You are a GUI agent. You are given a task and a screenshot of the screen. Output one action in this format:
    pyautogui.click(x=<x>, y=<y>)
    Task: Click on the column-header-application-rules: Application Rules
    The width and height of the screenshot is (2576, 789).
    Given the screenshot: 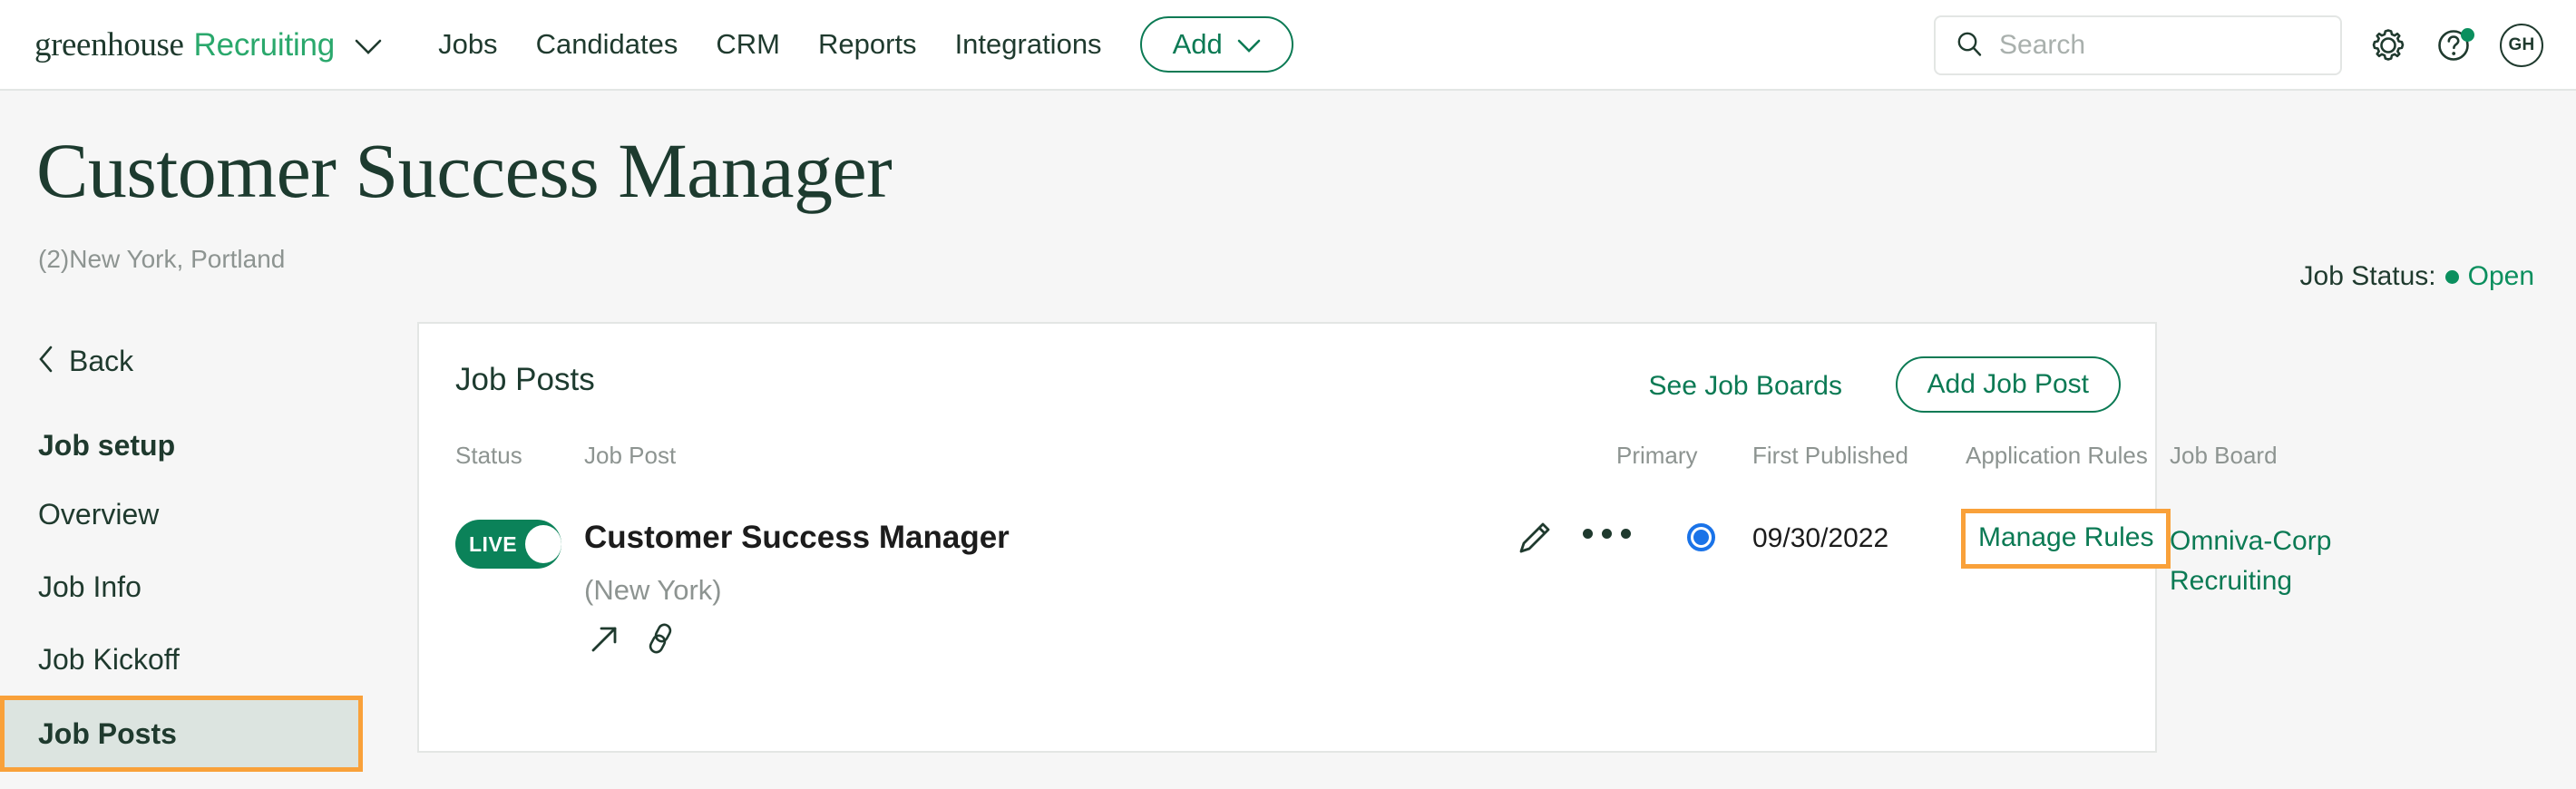 What is the action you would take?
    pyautogui.click(x=2057, y=456)
    